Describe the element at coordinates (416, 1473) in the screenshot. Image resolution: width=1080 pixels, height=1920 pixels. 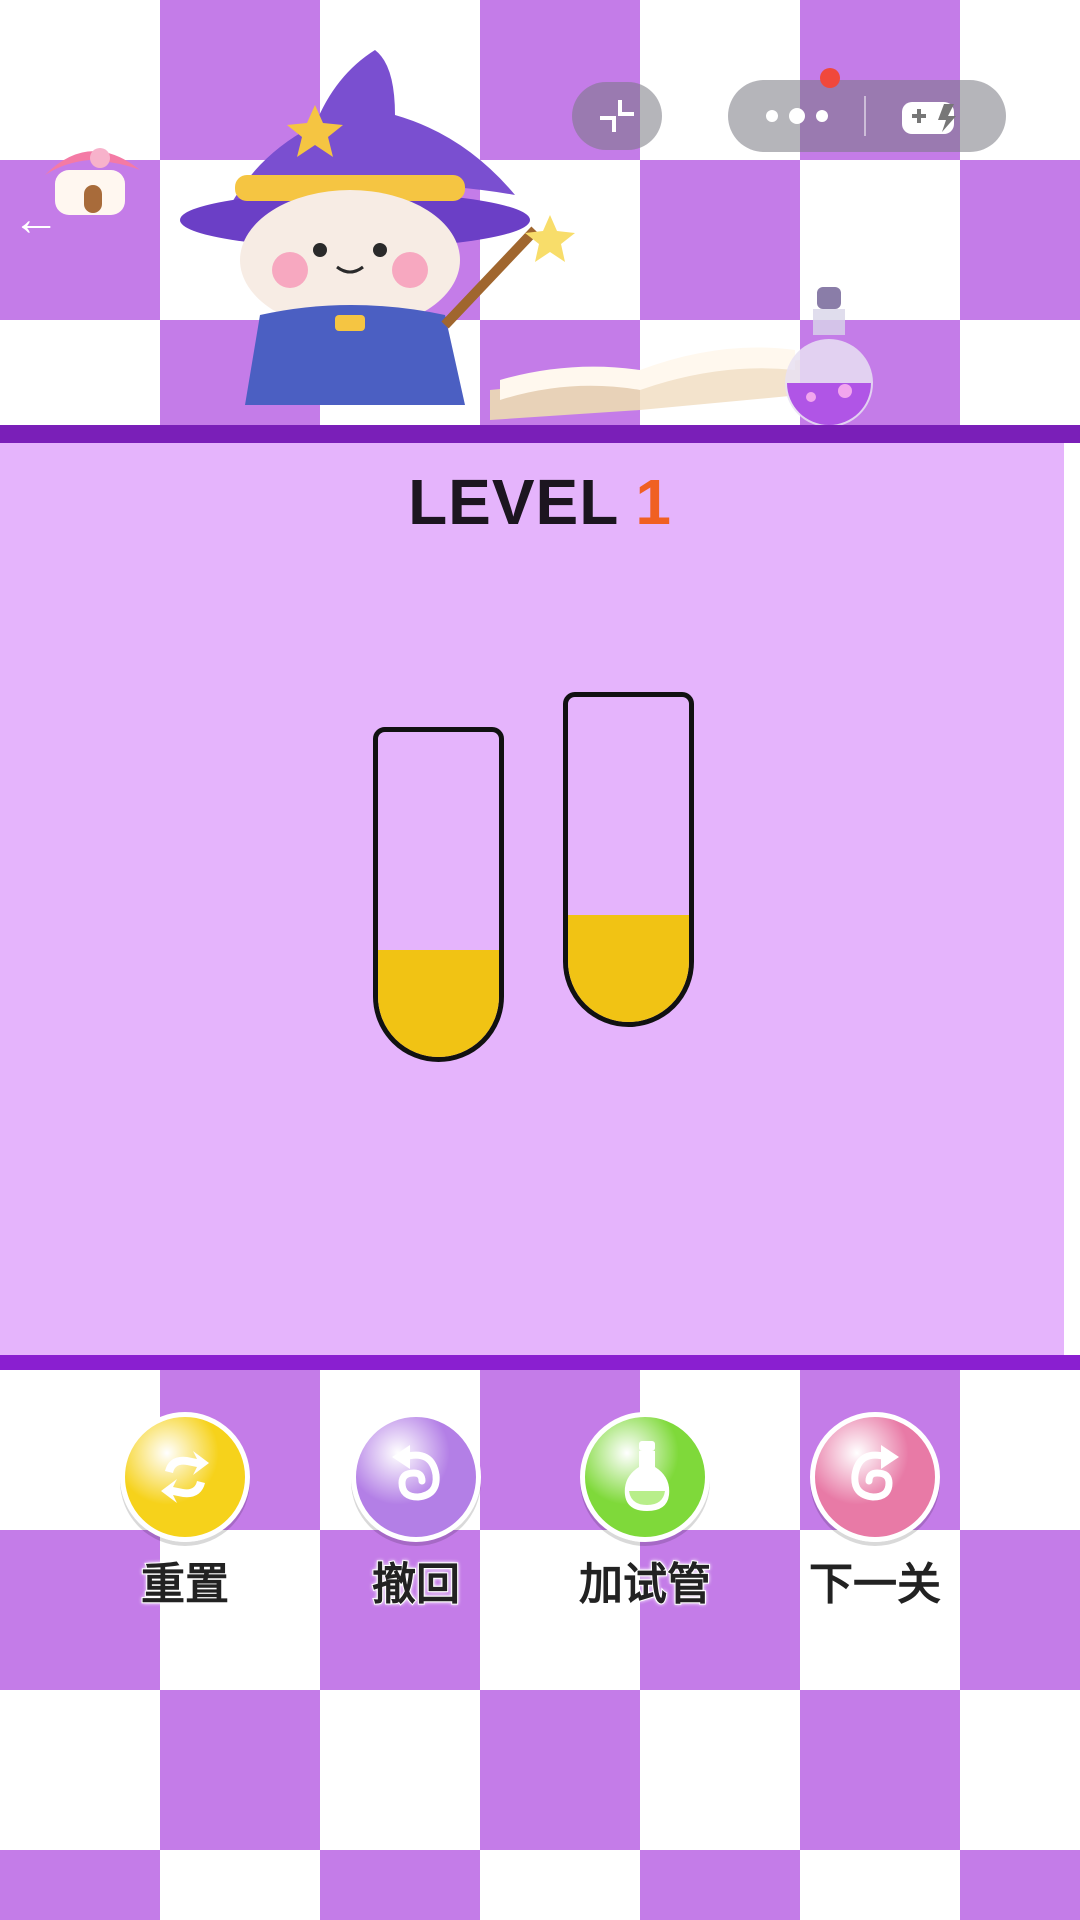
I see `undo-icon` at that location.